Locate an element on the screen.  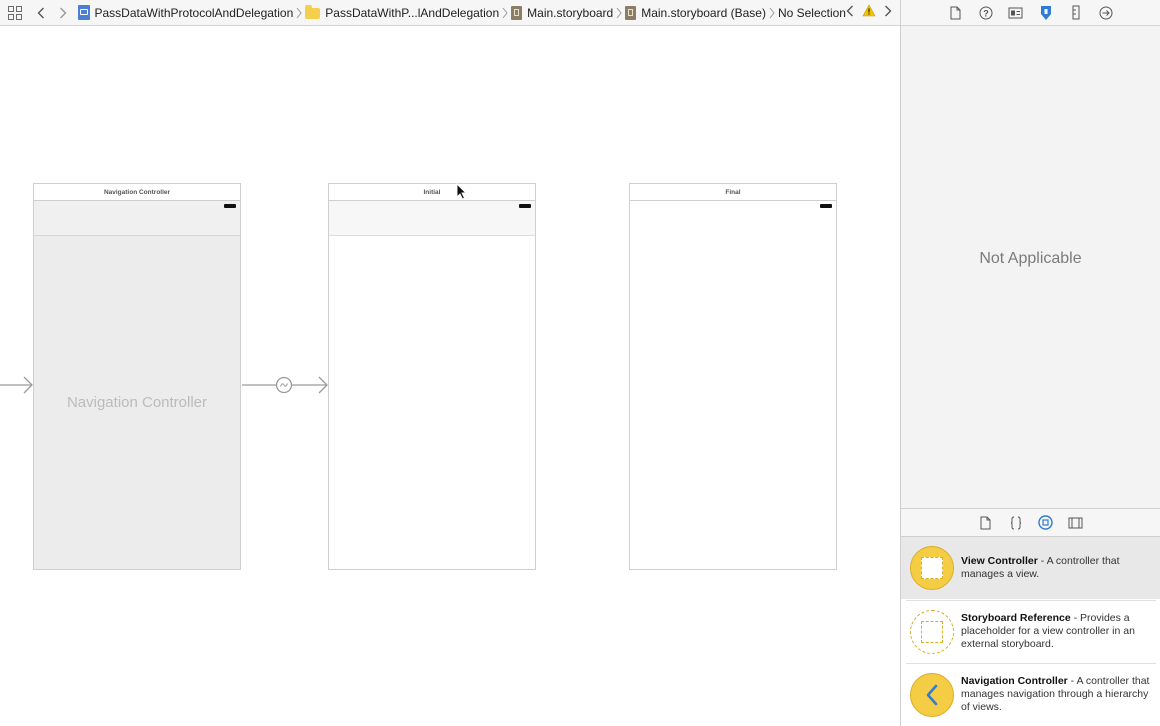
library-tab-bar is located at coordinates (1030, 522).